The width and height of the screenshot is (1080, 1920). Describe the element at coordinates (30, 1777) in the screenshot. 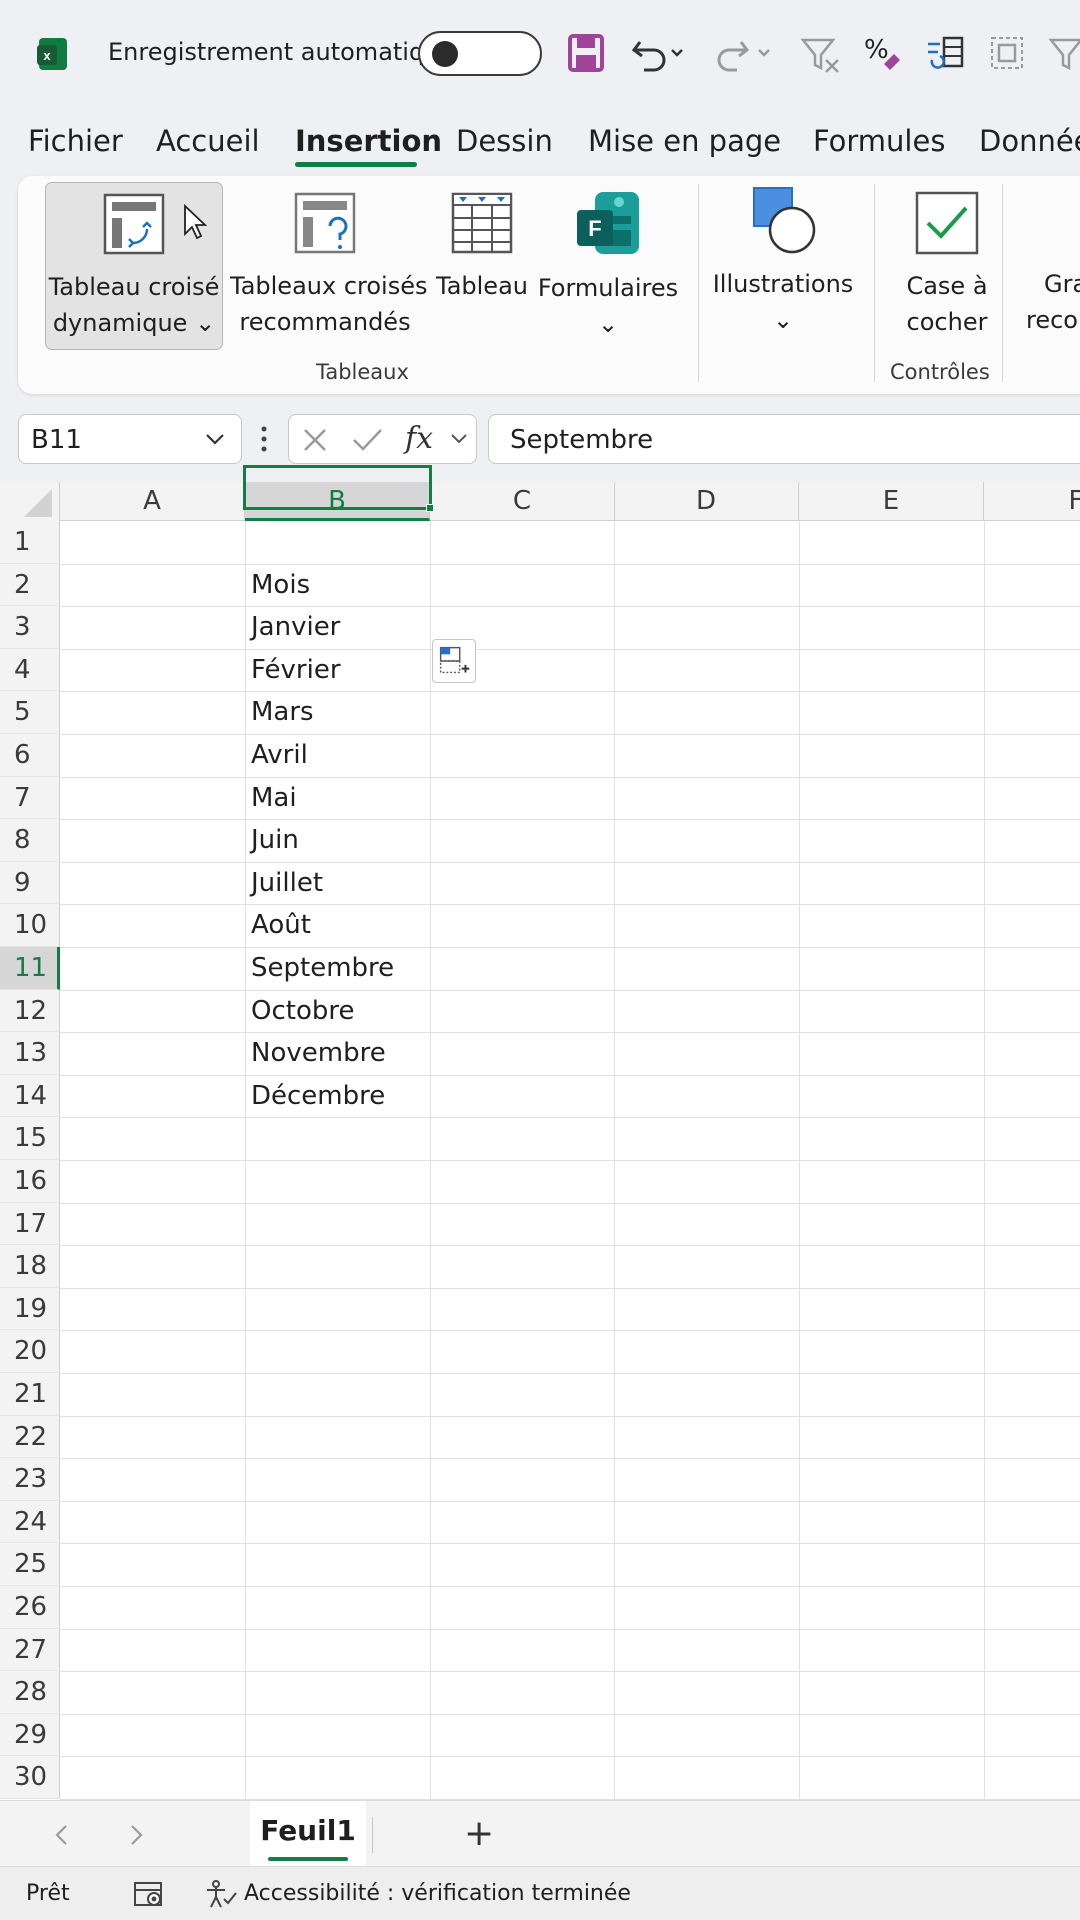

I see `row-header-30: 30` at that location.